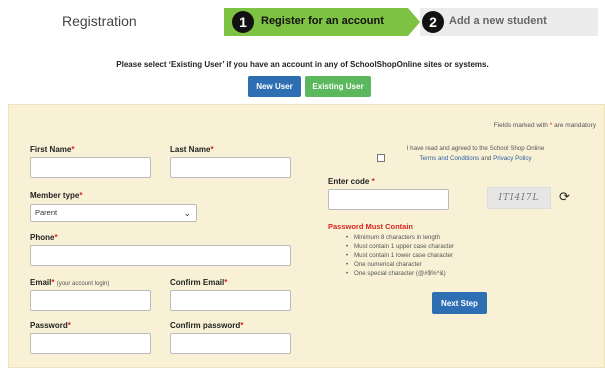  What do you see at coordinates (187, 213) in the screenshot?
I see `chevron-down-icon: ⌄` at bounding box center [187, 213].